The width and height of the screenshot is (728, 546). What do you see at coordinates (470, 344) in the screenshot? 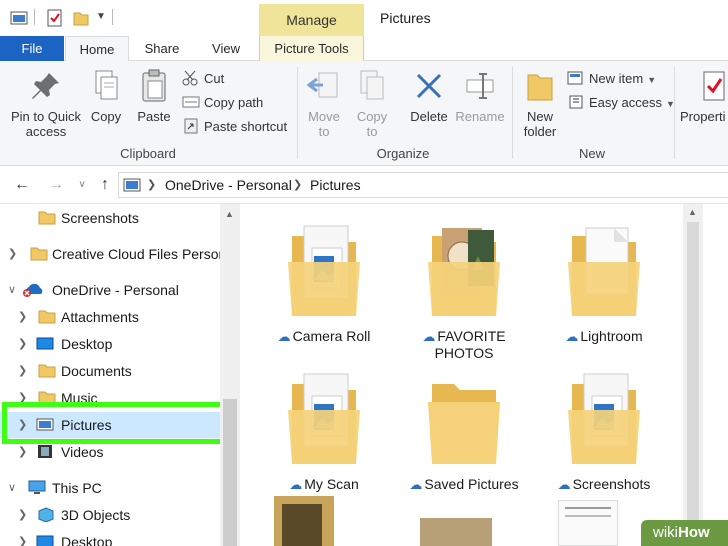
I see `folder-name: FAVORITE PHOTOS` at bounding box center [470, 344].